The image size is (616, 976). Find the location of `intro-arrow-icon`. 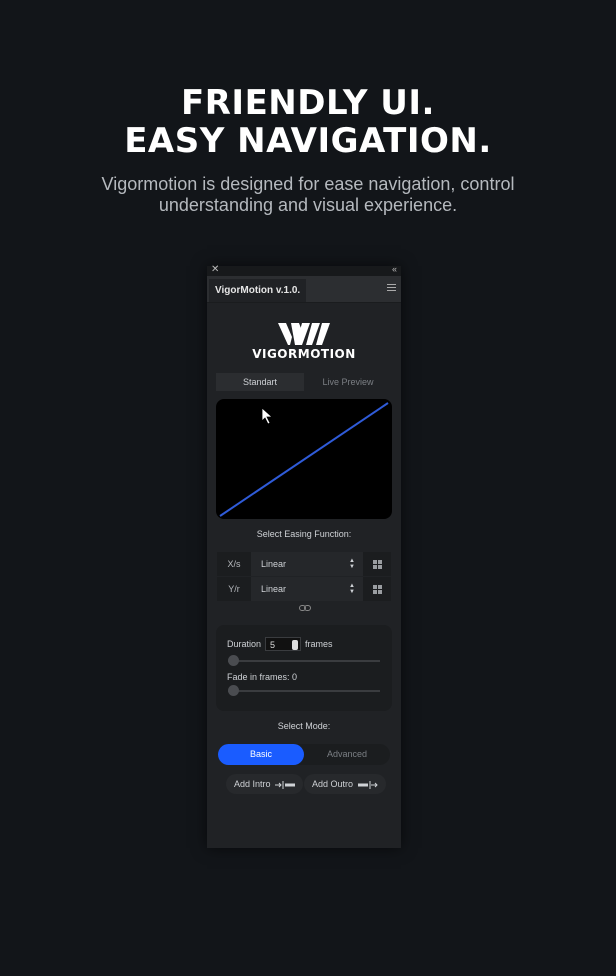

intro-arrow-icon is located at coordinates (285, 784).